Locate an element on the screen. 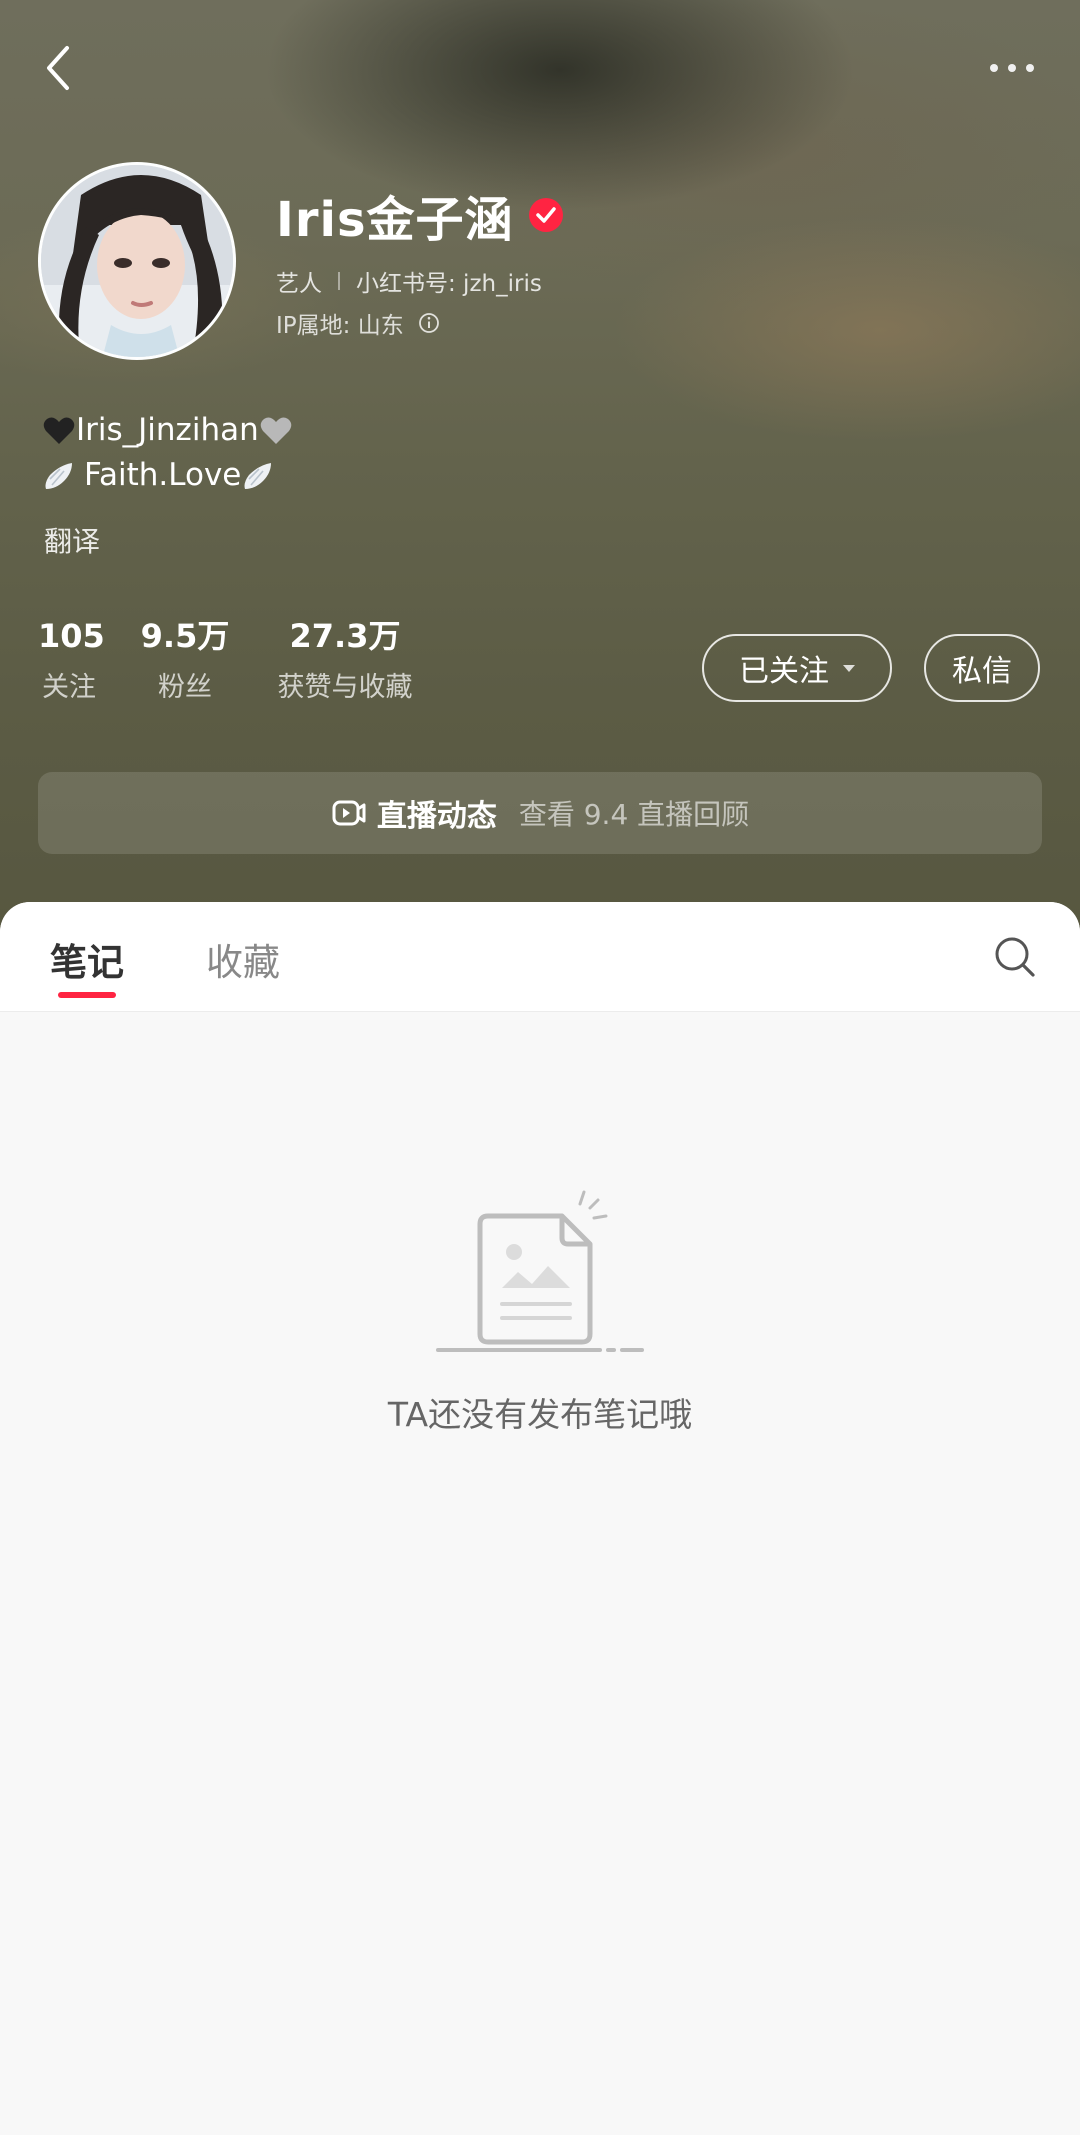  stat-label: 关注 is located at coordinates (69, 687).